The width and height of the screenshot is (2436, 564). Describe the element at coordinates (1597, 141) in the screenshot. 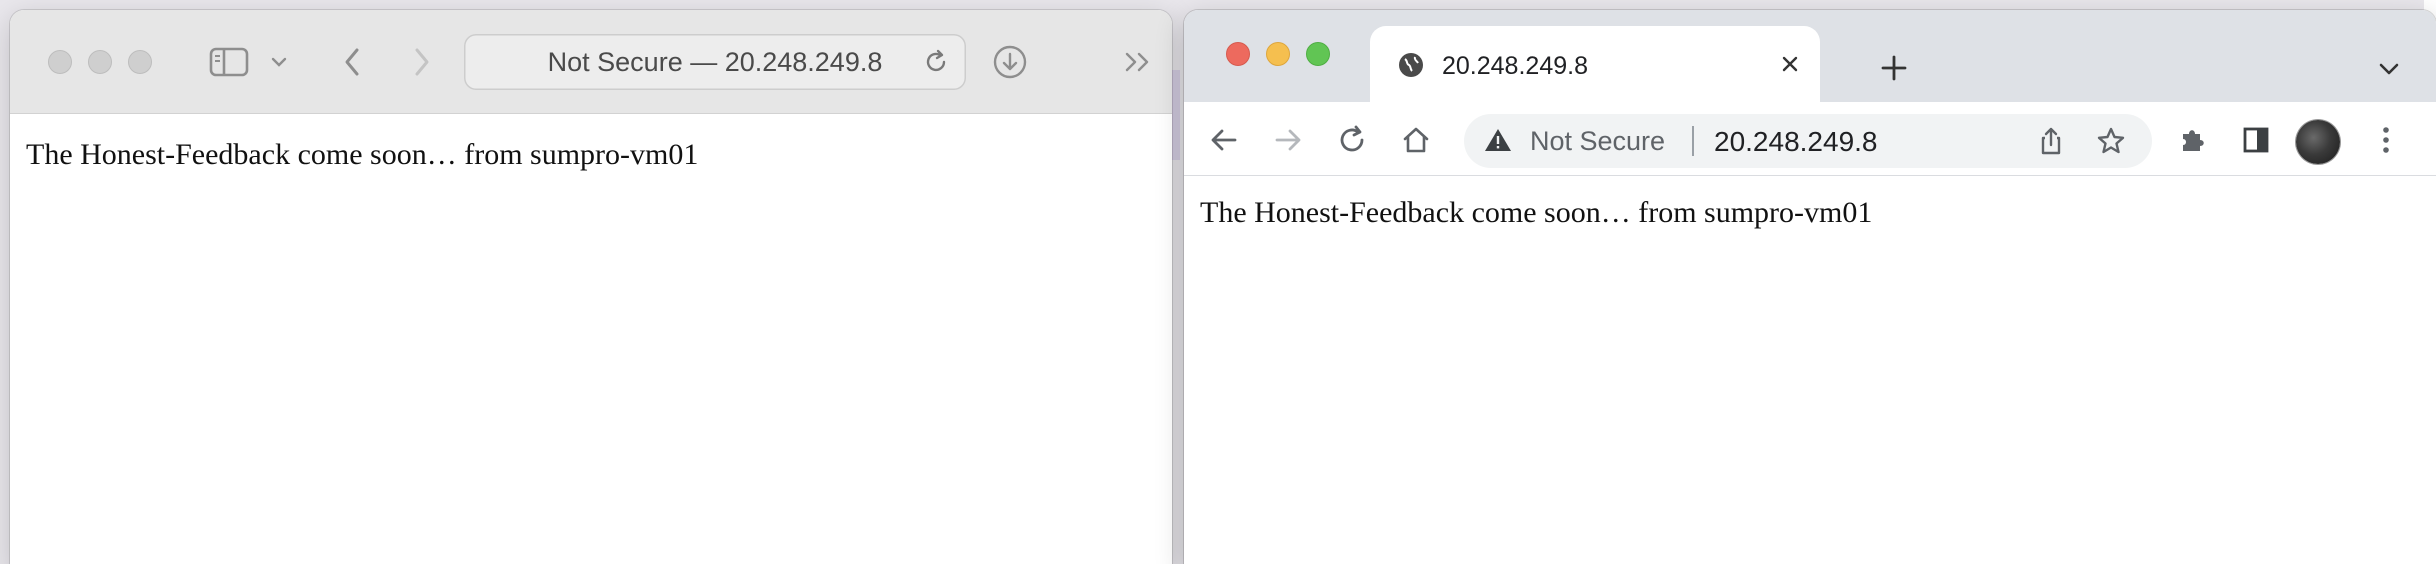

I see `security-label: Not Secure` at that location.